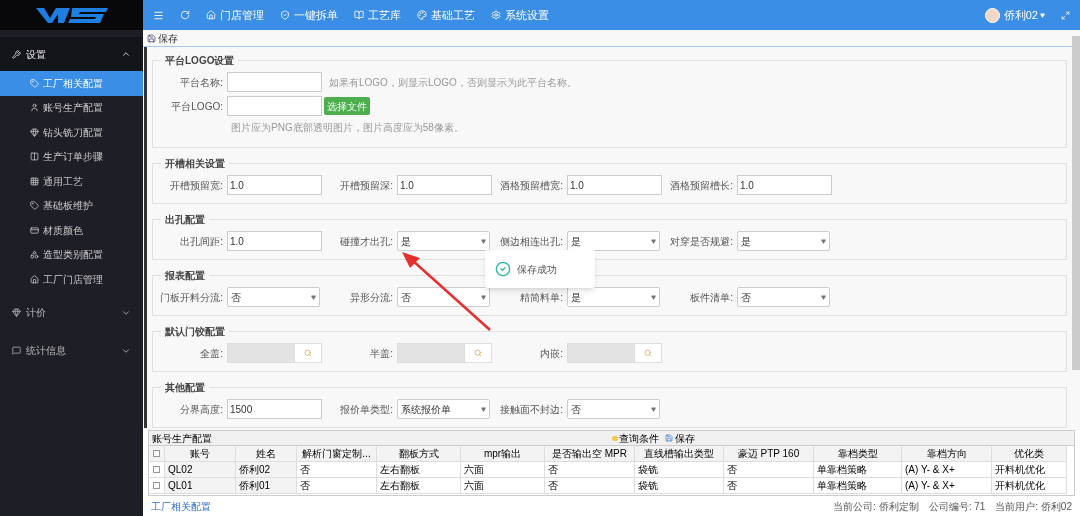 Image resolution: width=1080 pixels, height=516 pixels. I want to click on sidebar-item: 通用工艺, so click(71, 181).